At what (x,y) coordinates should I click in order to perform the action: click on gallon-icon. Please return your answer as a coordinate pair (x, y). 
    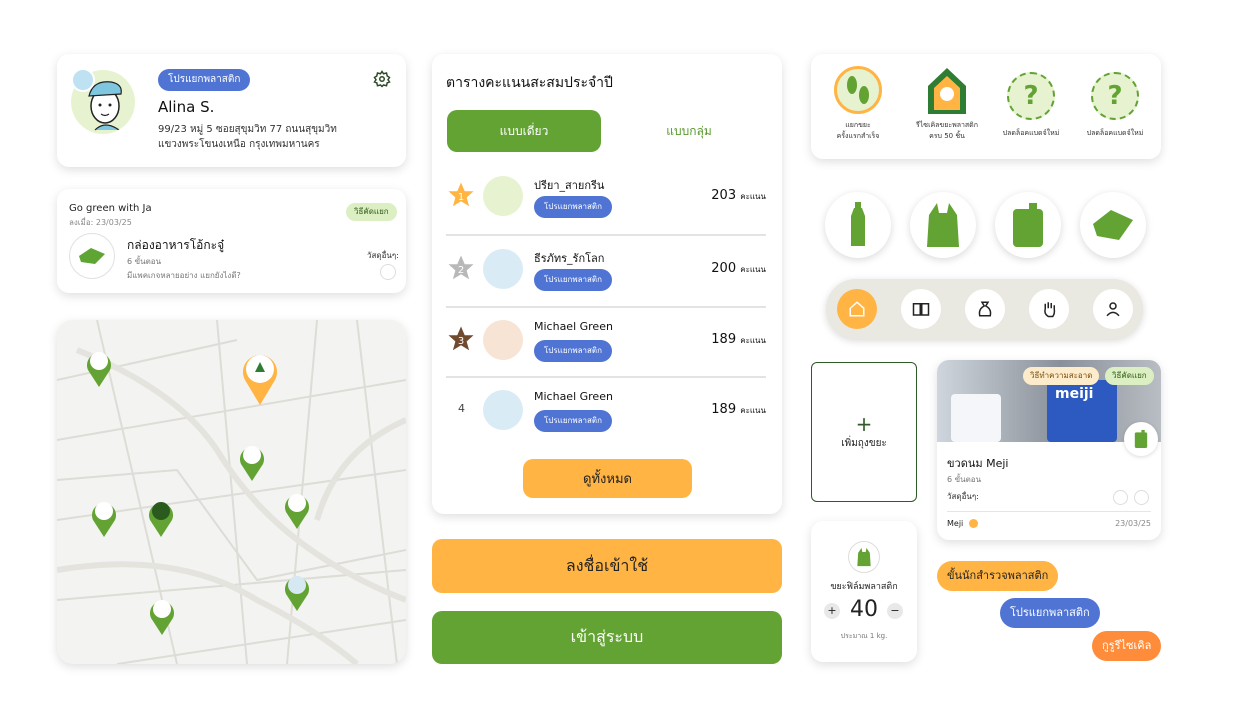
    Looking at the image, I should click on (1141, 439).